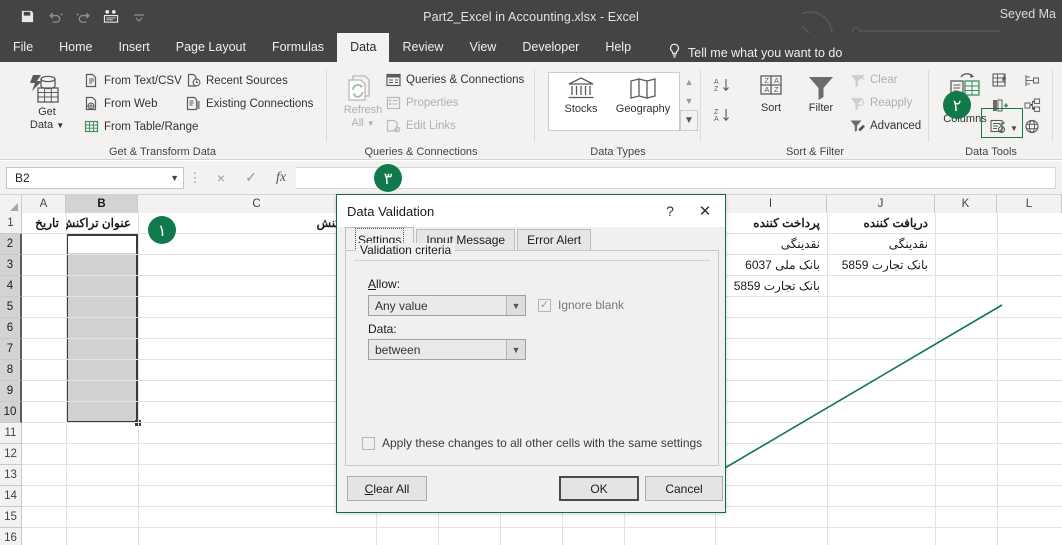  I want to click on row-header-7: 7, so click(11, 349).